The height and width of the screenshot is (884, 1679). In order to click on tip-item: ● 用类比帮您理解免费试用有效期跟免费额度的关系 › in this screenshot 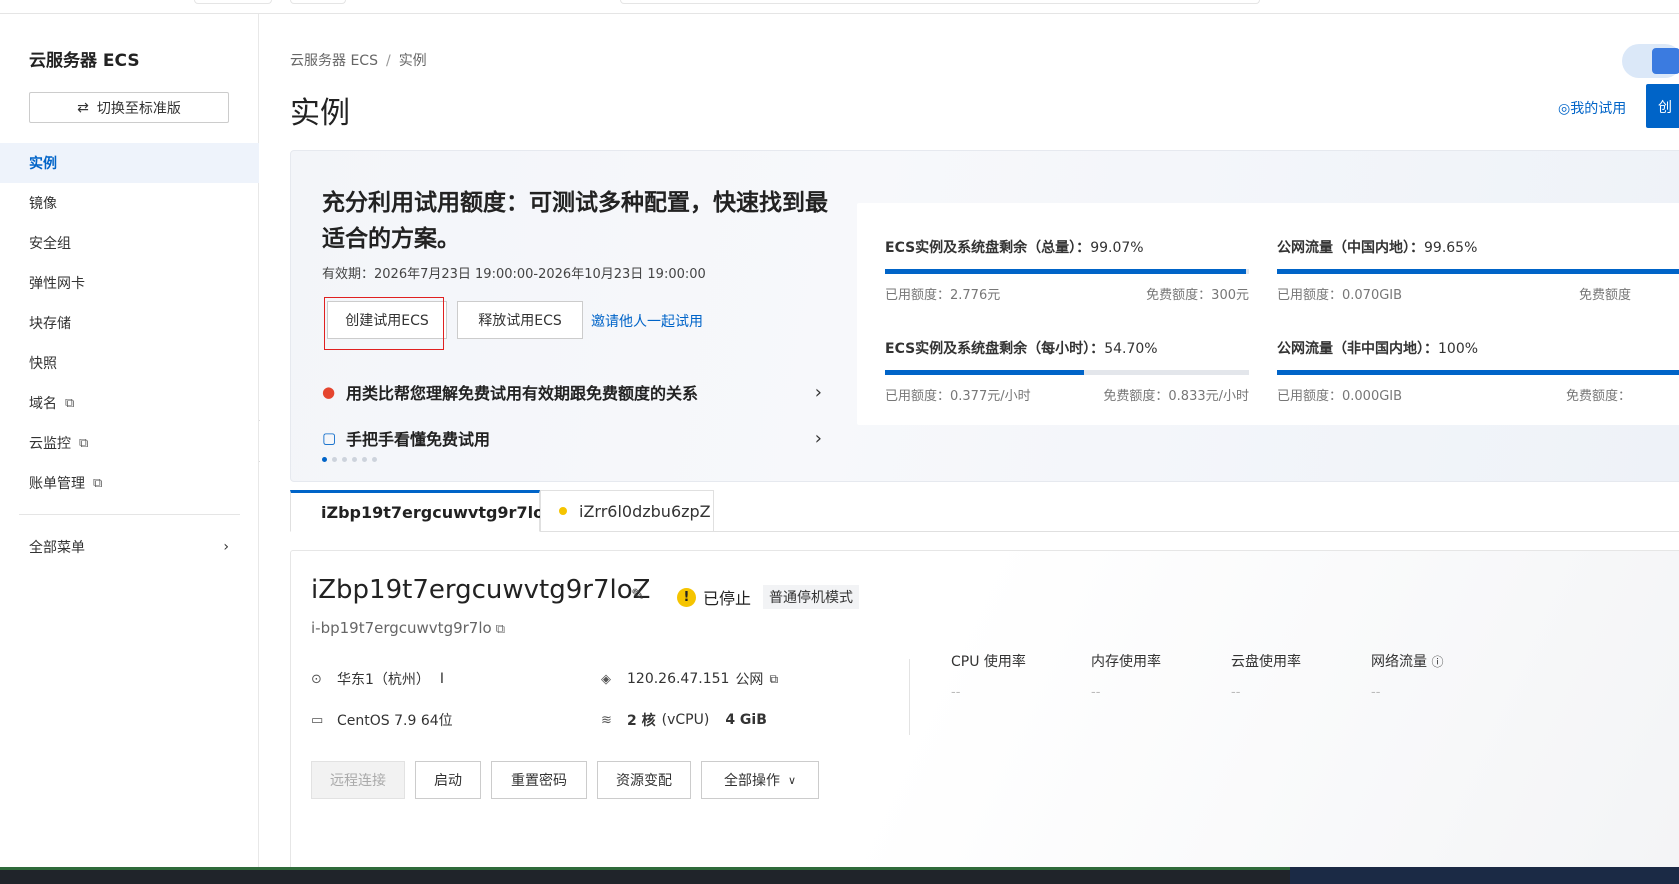, I will do `click(572, 392)`.